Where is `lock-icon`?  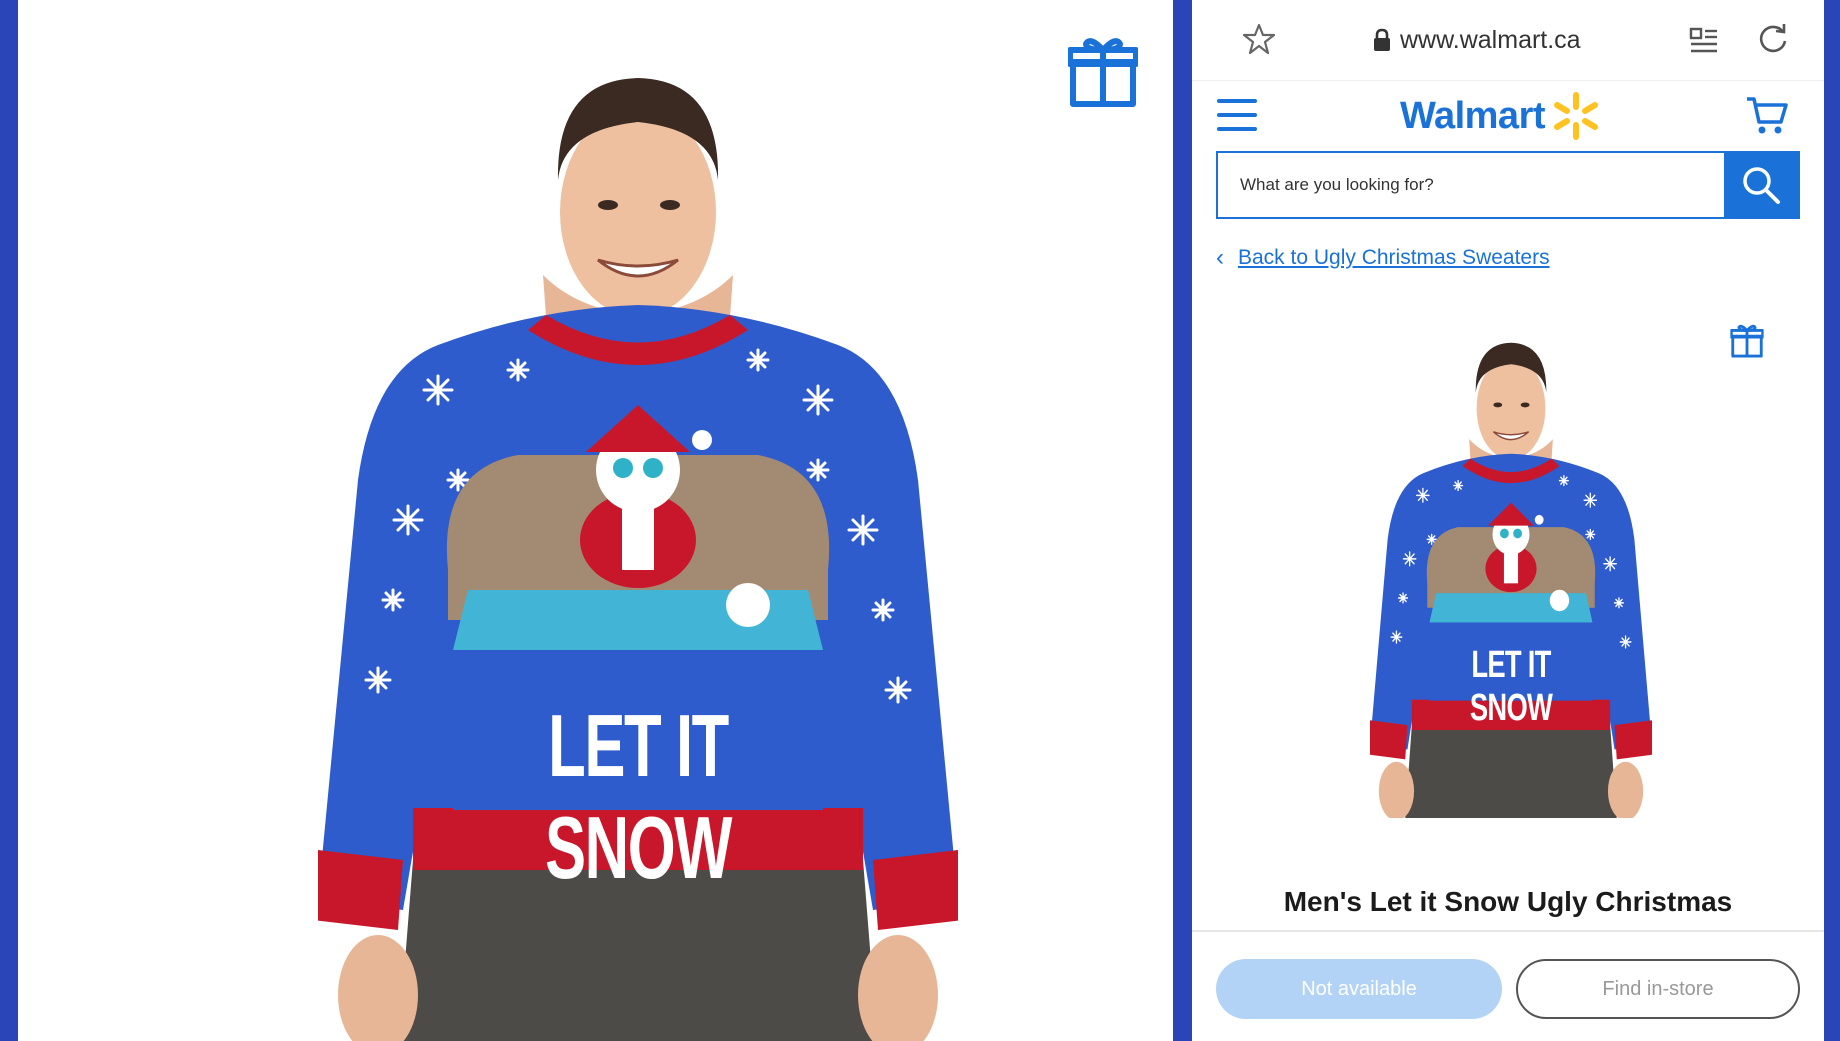
lock-icon is located at coordinates (1382, 39).